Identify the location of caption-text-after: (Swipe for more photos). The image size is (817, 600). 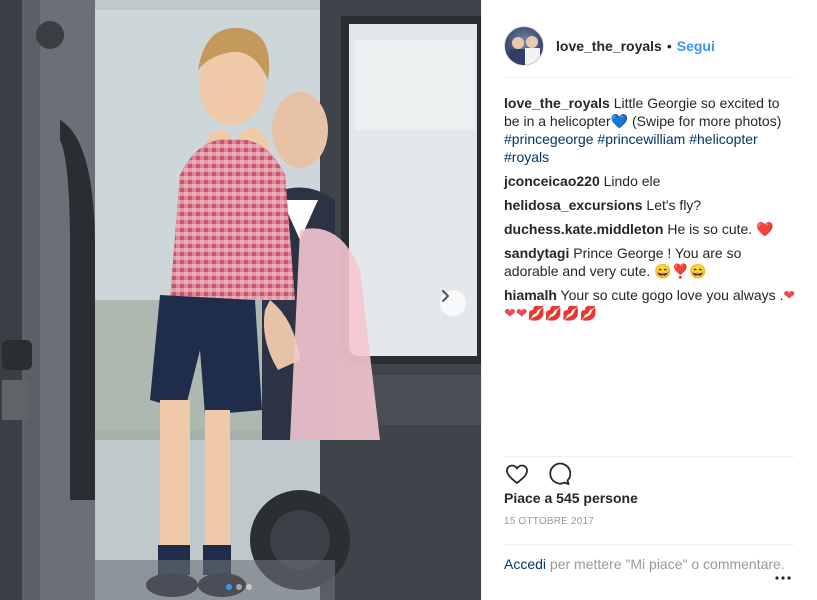
(705, 121).